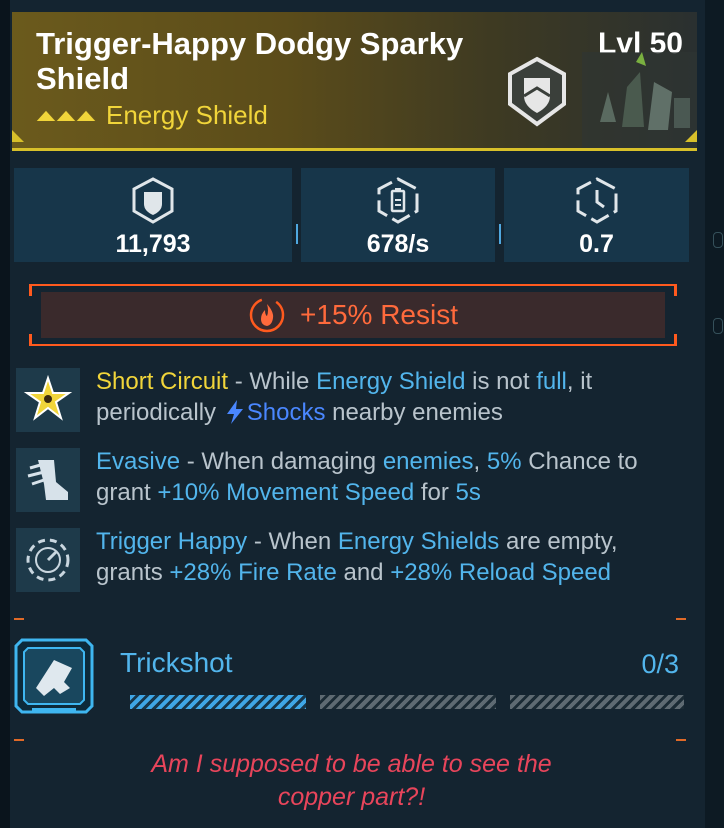  Describe the element at coordinates (391, 381) in the screenshot. I see `perk-keyword: Energy Shield` at that location.